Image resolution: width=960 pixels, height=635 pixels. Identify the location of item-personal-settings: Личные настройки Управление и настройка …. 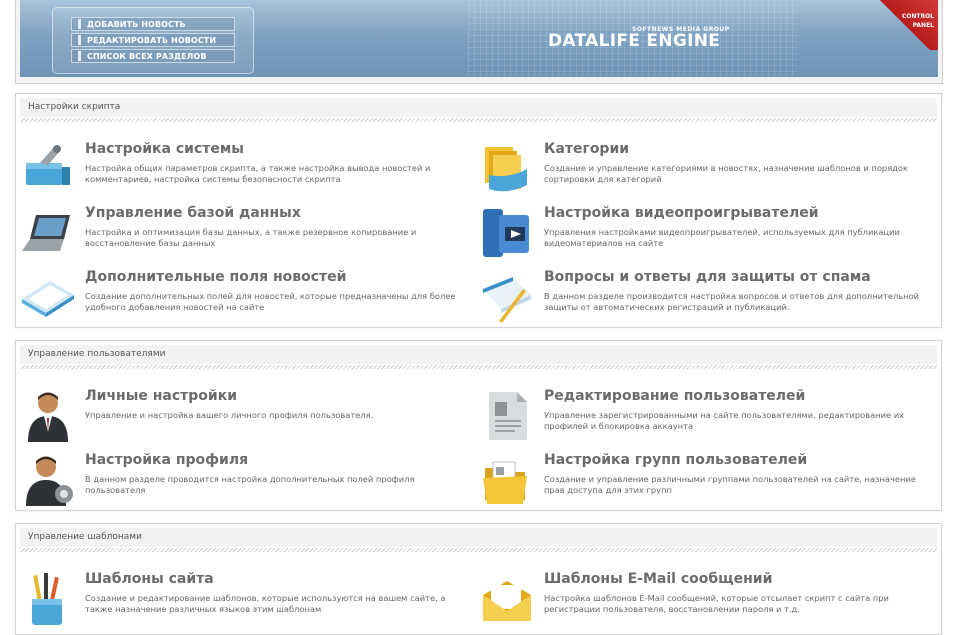
(250, 418).